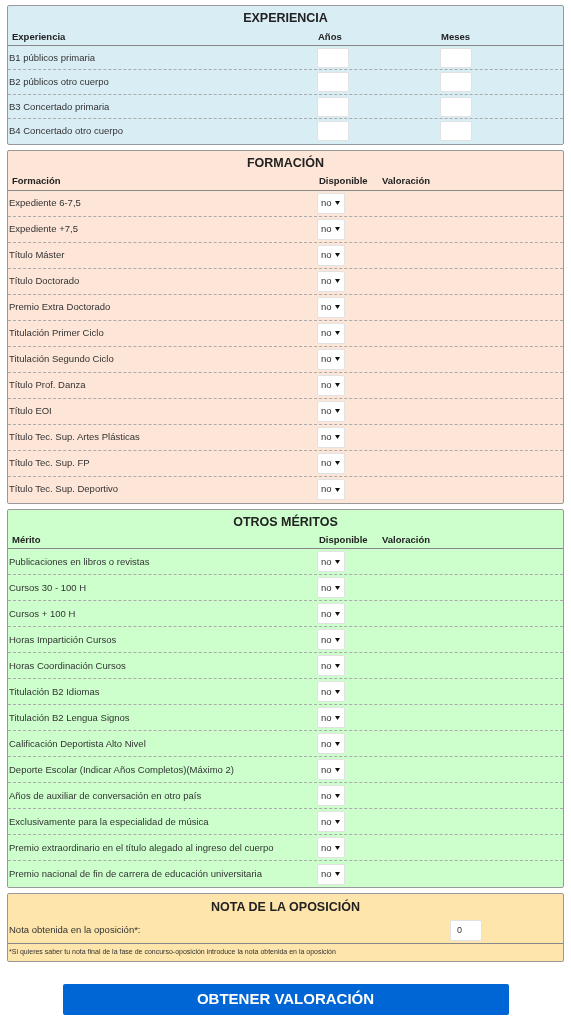 This screenshot has height=1024, width=571. I want to click on column-header: Años, so click(330, 36).